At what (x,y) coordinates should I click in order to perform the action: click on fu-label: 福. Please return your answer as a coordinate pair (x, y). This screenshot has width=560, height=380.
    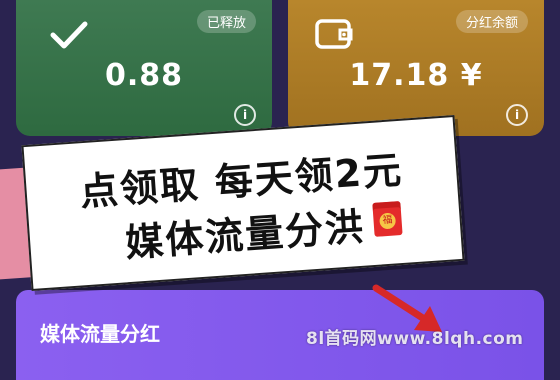
    Looking at the image, I should click on (388, 221).